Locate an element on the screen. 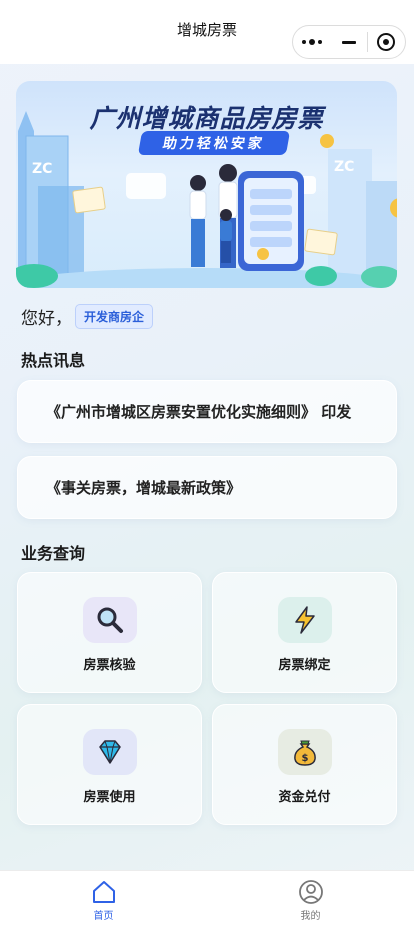  bottom-tab-bar: 首页 我的 is located at coordinates (207, 898).